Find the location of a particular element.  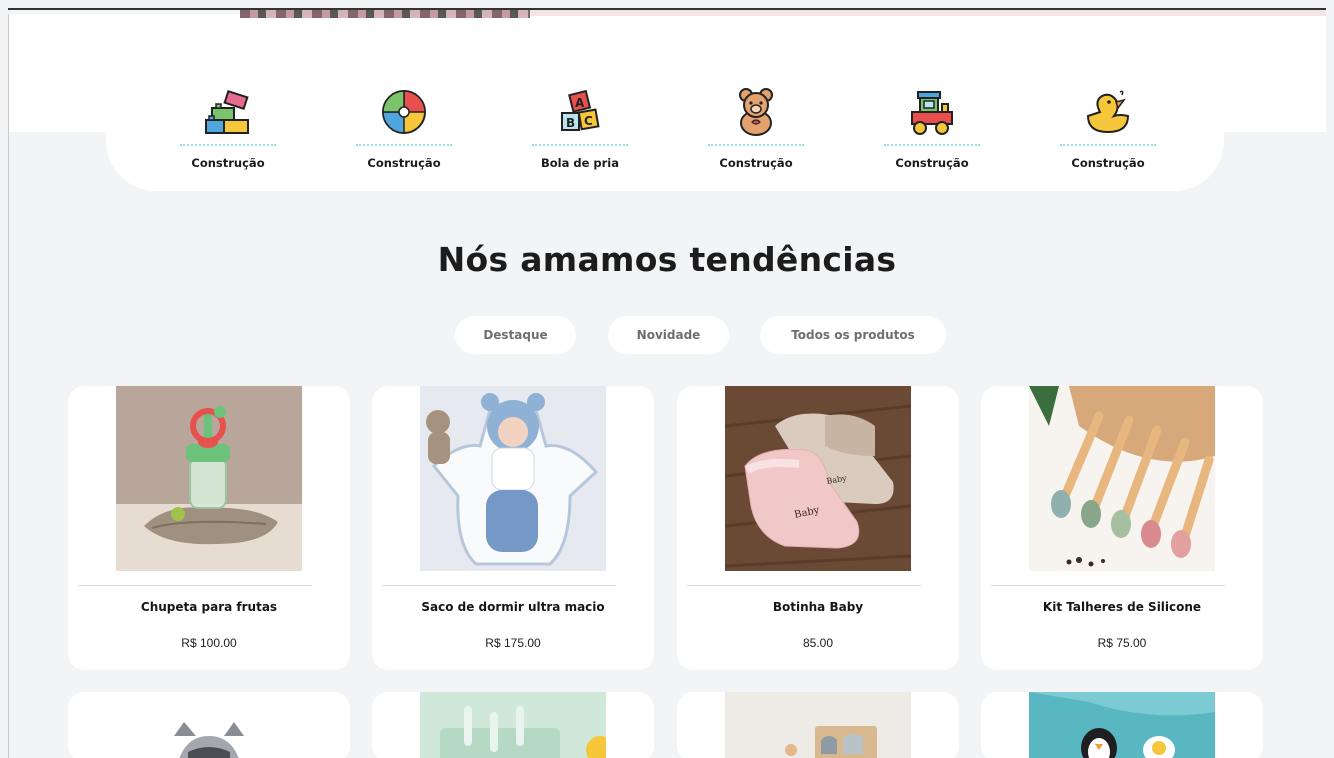

tab-destaque: Destaque is located at coordinates (515, 335).